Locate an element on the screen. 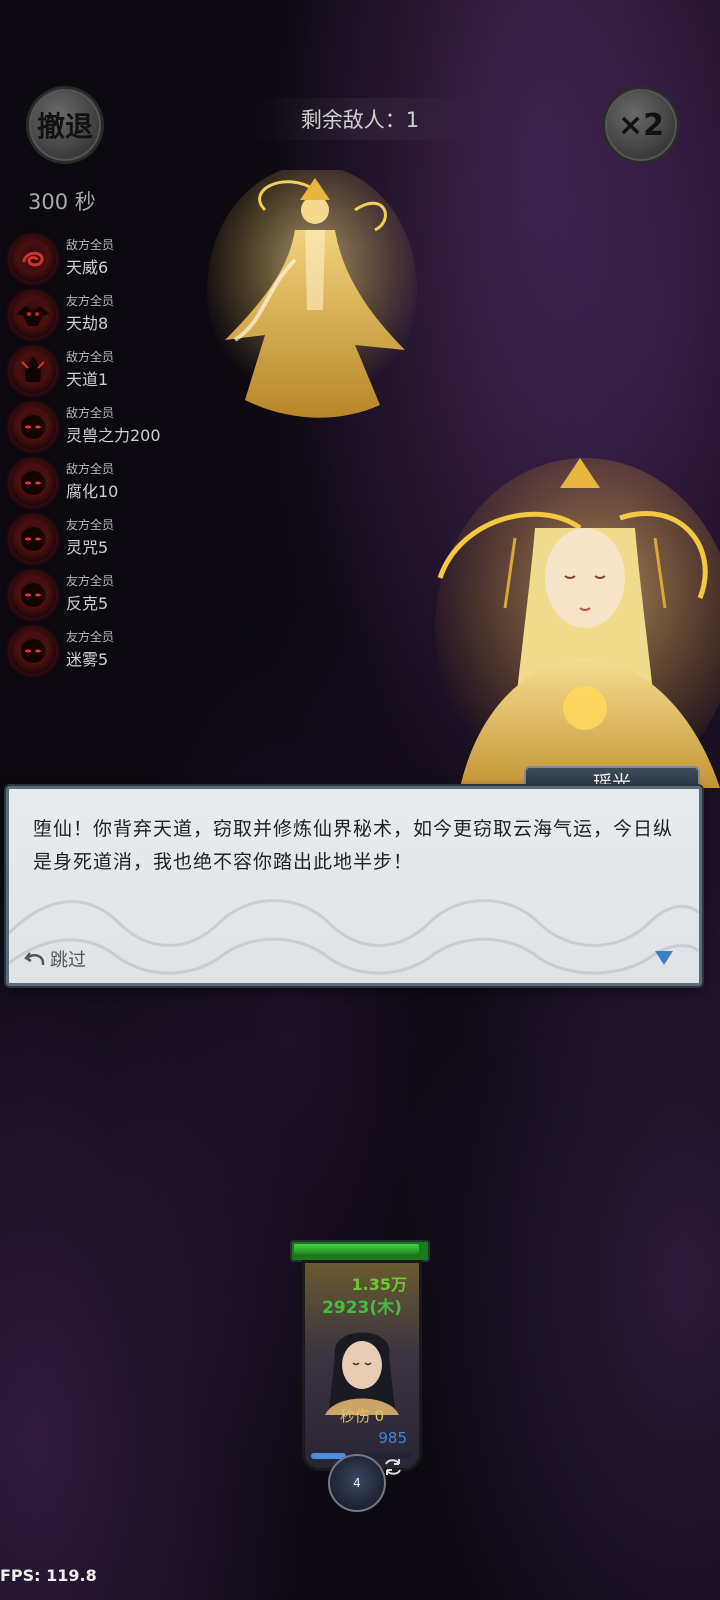  wave-pattern-decoration is located at coordinates (354, 937).